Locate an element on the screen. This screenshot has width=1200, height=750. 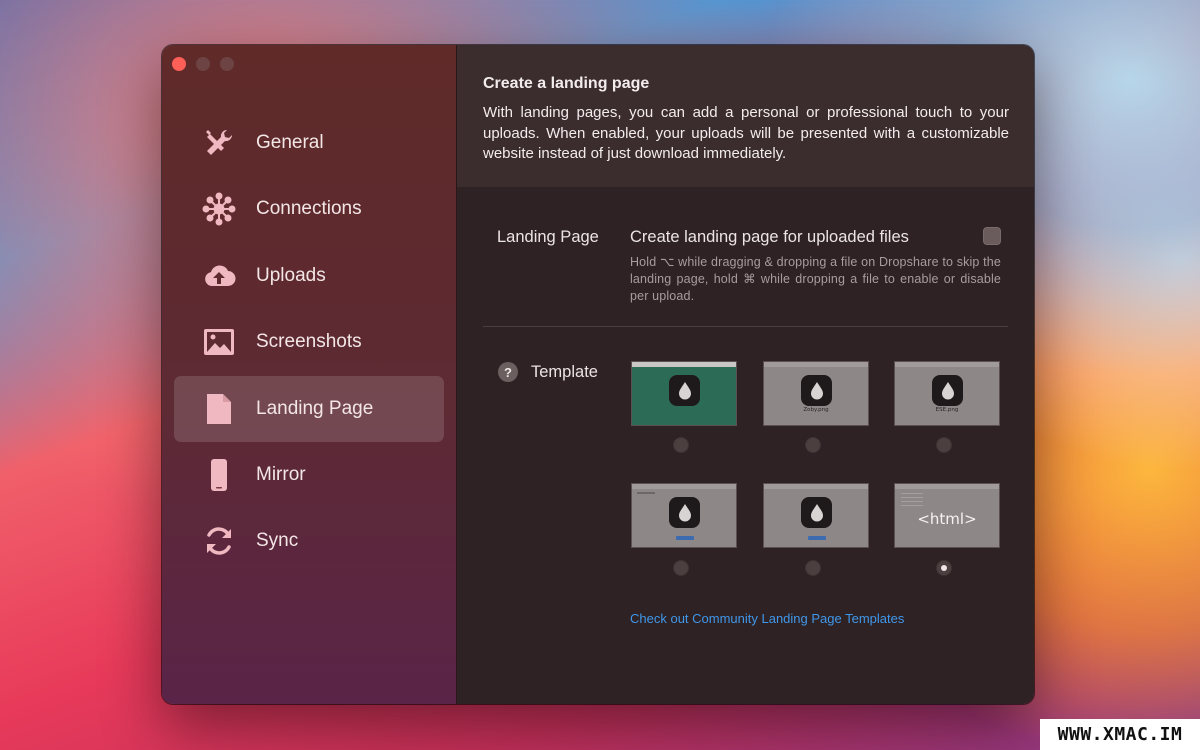
tools-icon is located at coordinates (219, 143).